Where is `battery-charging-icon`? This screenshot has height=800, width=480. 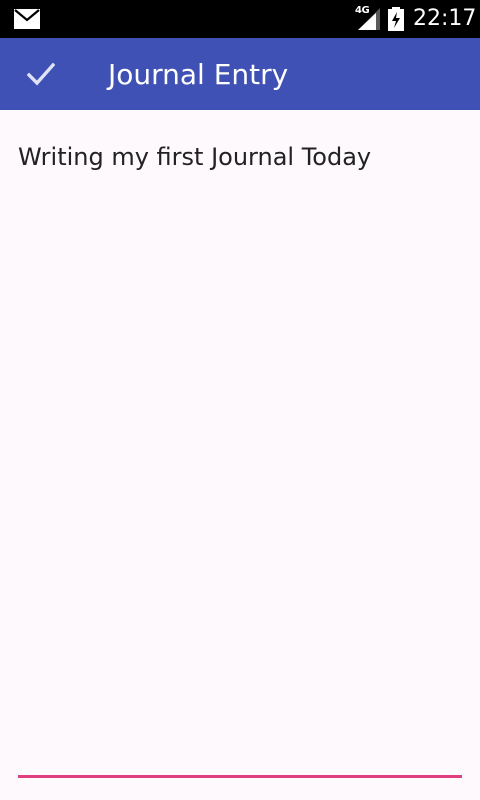
battery-charging-icon is located at coordinates (396, 19).